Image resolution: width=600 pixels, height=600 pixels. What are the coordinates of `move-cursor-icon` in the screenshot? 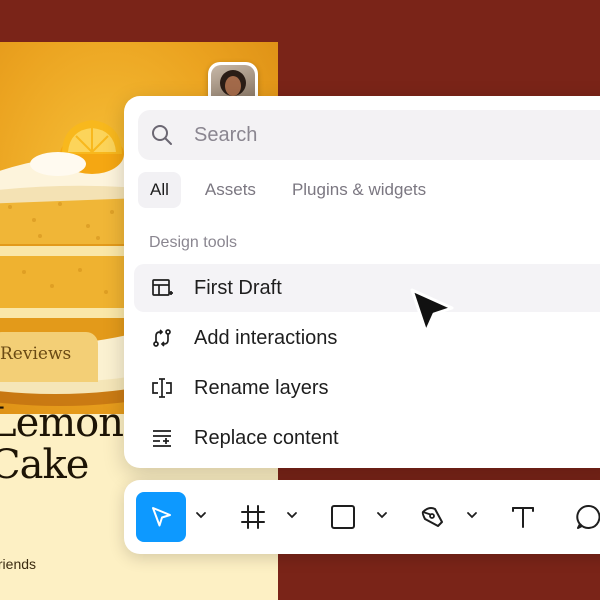 It's located at (161, 517).